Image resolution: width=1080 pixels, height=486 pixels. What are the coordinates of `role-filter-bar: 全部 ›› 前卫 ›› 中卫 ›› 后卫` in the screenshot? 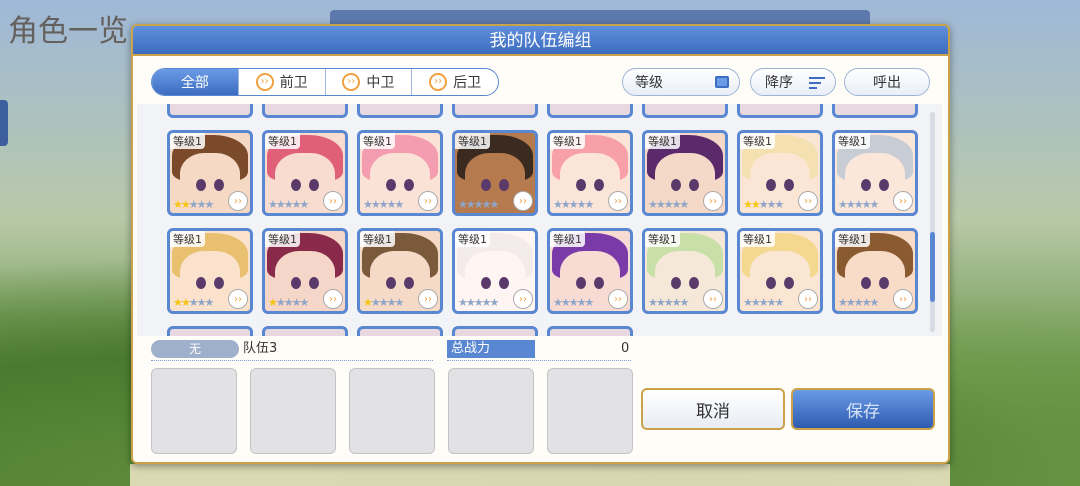 It's located at (325, 82).